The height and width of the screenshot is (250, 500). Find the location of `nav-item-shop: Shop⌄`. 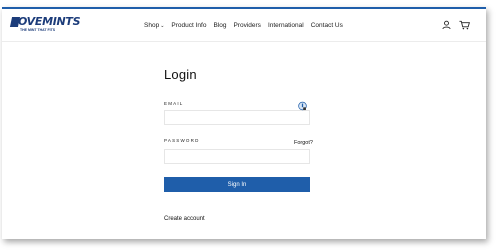

nav-item-shop: Shop⌄ is located at coordinates (154, 25).